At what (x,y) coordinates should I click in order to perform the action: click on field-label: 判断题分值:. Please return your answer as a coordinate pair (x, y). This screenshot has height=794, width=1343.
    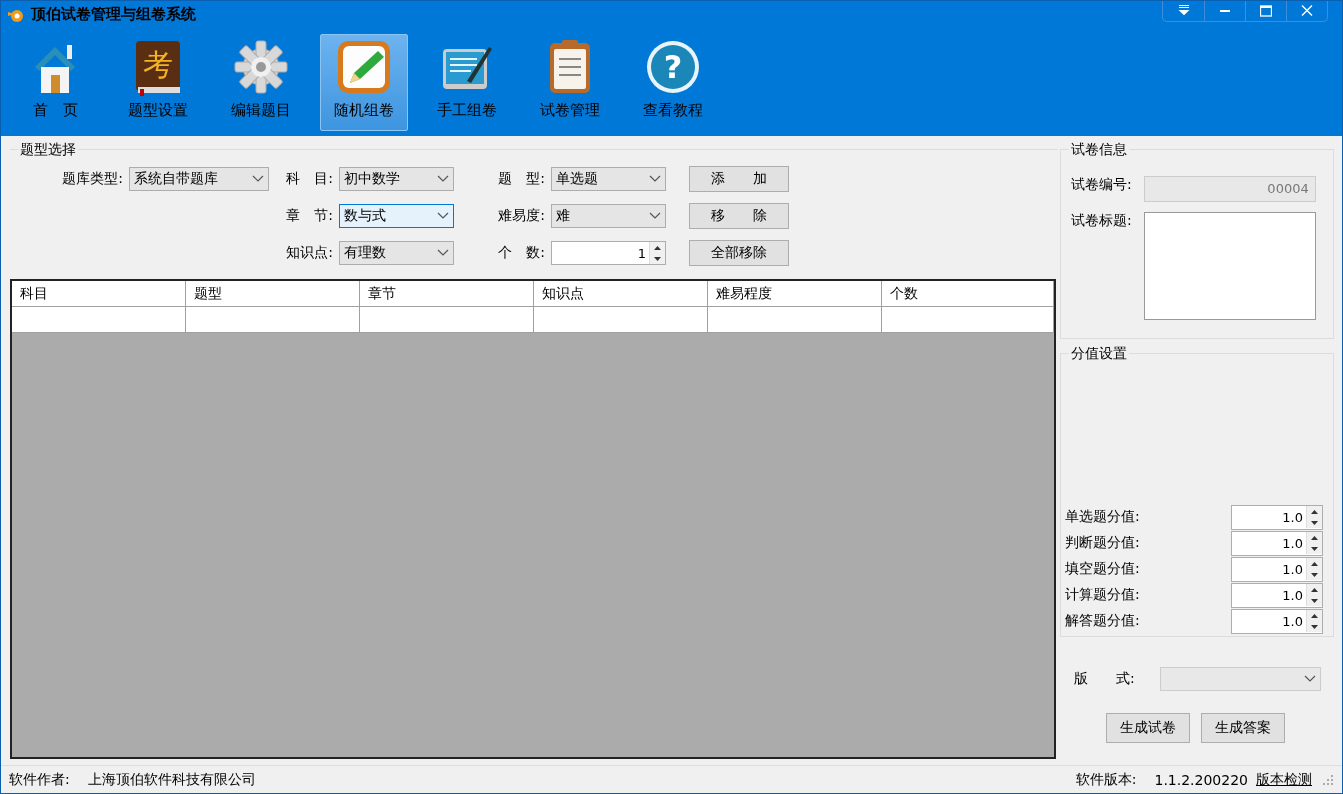
    Looking at the image, I should click on (1102, 543).